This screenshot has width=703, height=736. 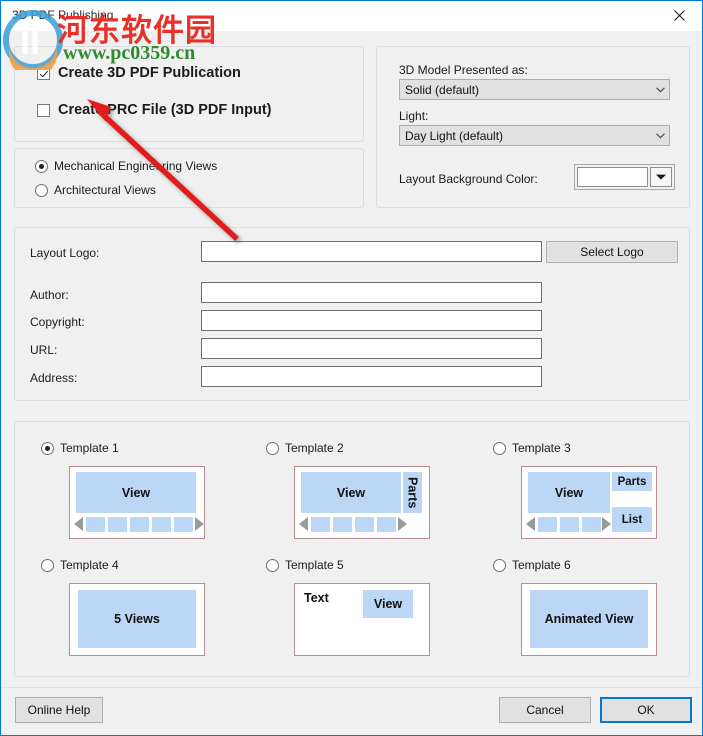 What do you see at coordinates (41, 190) in the screenshot?
I see `radio-architectural-views-dot` at bounding box center [41, 190].